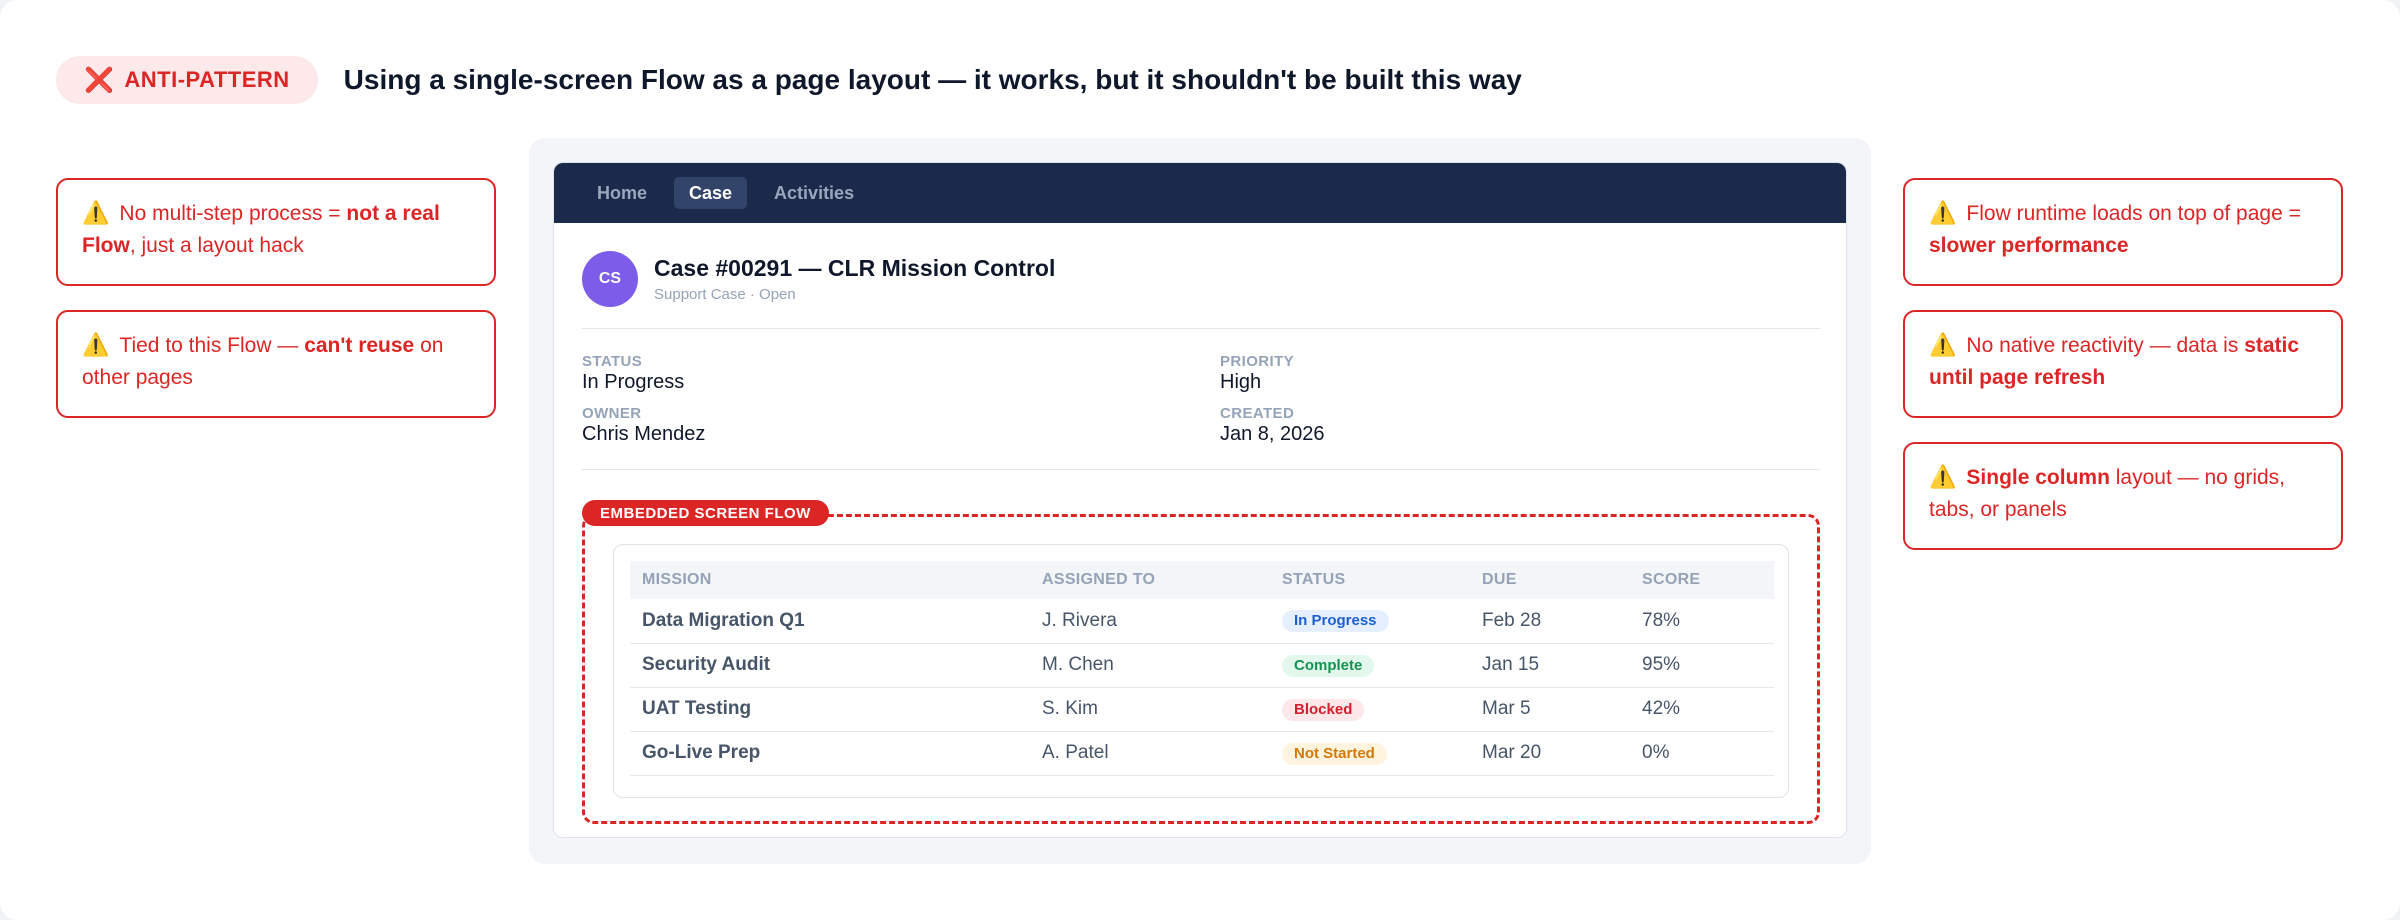  I want to click on cell-due: Feb 28, so click(1550, 621).